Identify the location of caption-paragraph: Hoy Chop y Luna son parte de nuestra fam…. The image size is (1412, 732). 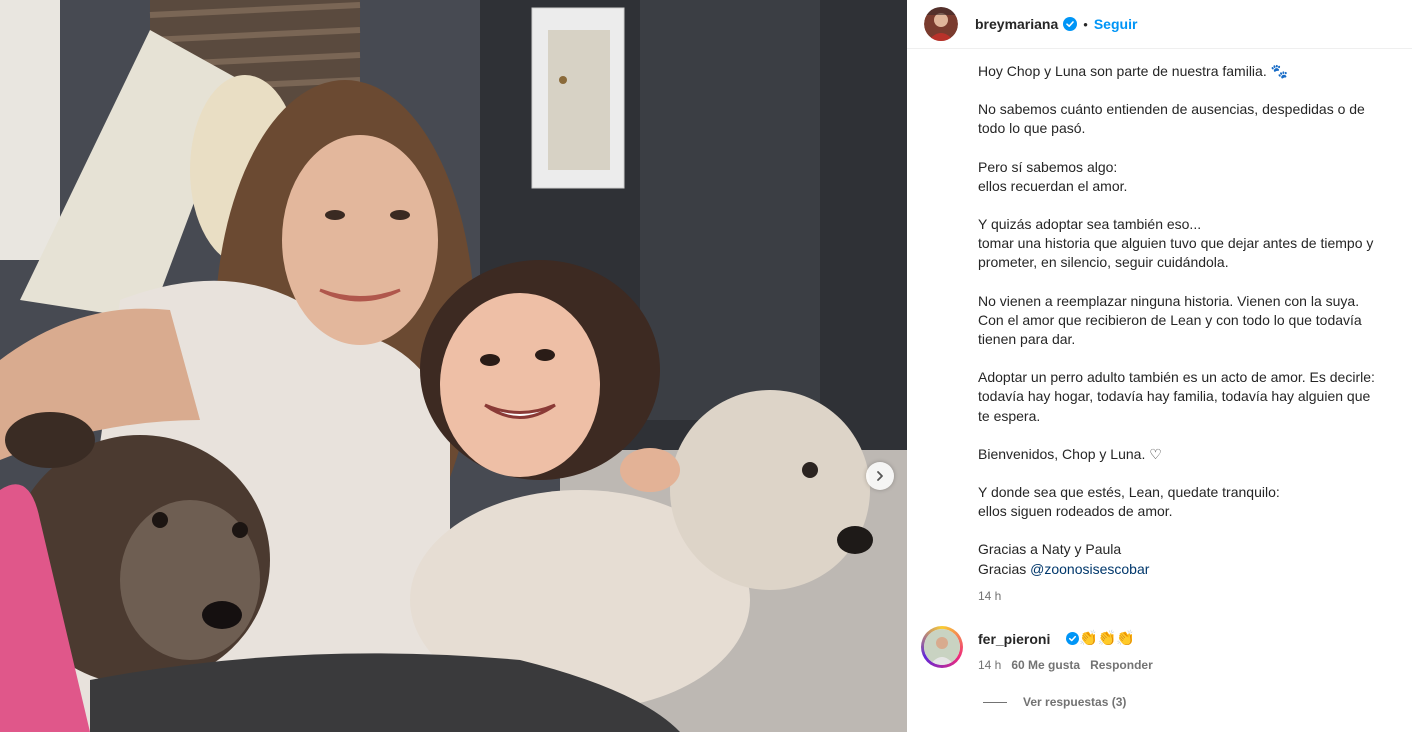
(1193, 71).